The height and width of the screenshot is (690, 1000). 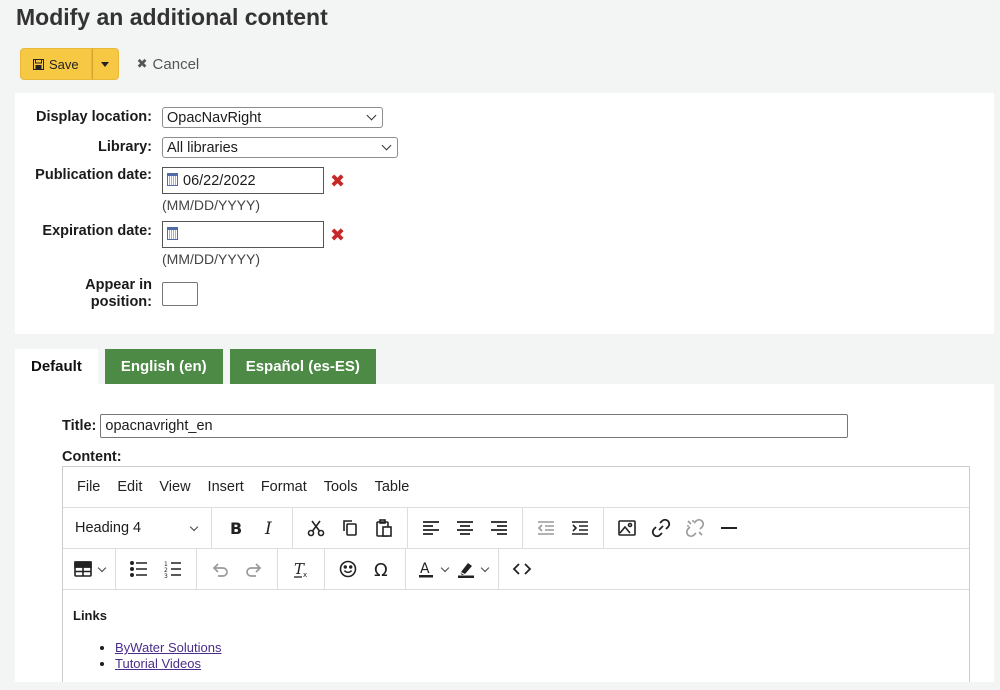 I want to click on insert-link-button, so click(x=661, y=528).